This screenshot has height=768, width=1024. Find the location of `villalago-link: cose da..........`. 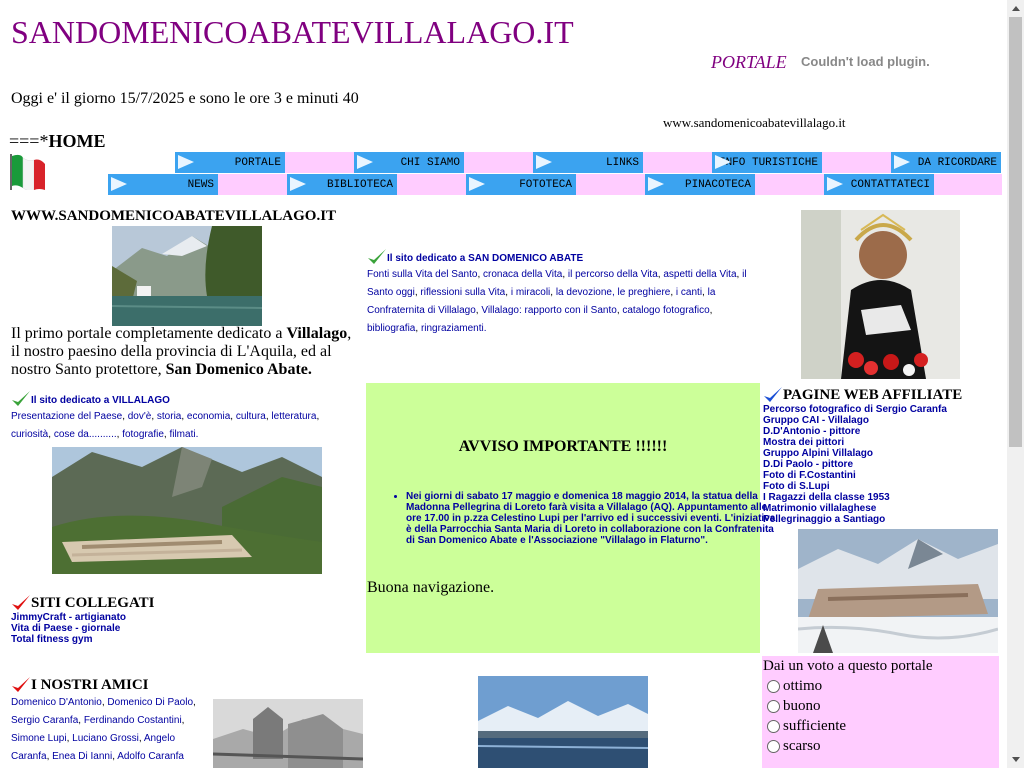

villalago-link: cose da.......... is located at coordinates (85, 434).